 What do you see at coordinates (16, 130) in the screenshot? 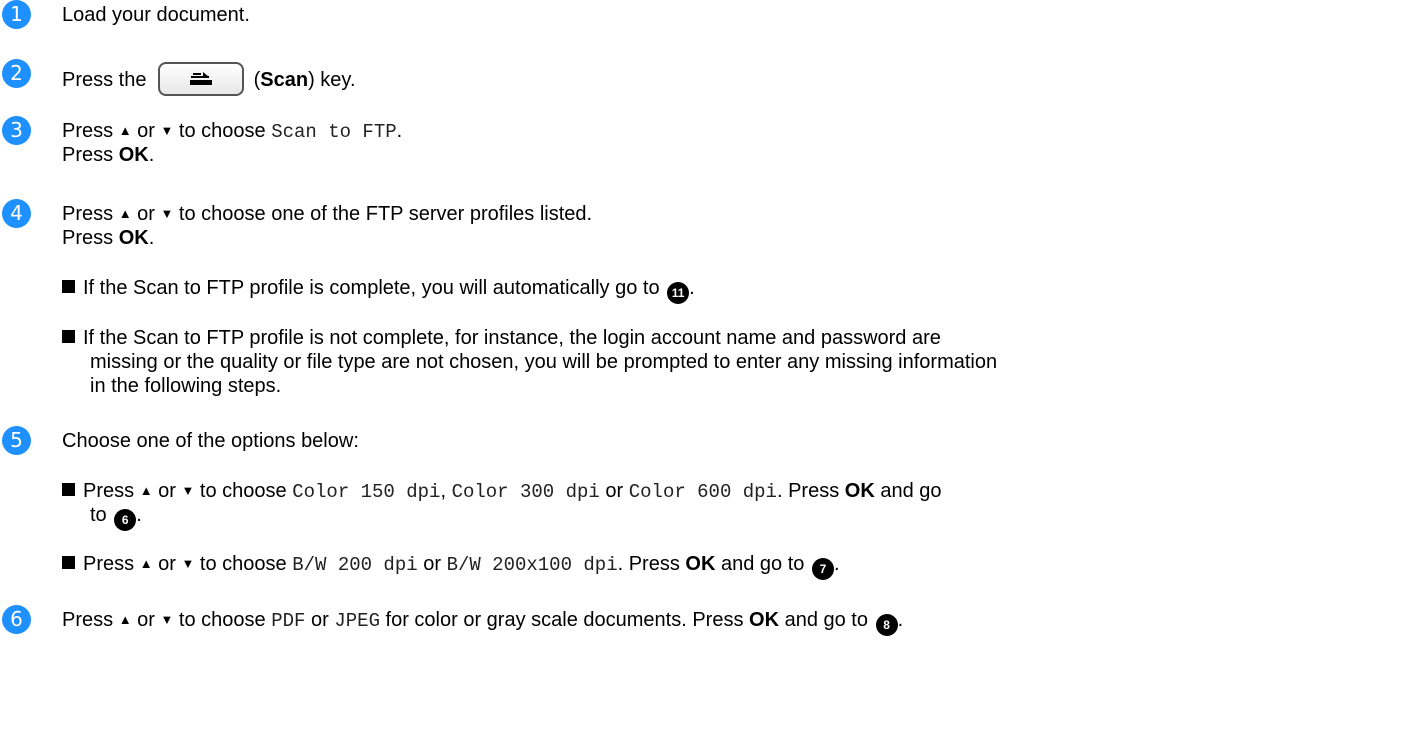
I see `step-number-badge: 3` at bounding box center [16, 130].